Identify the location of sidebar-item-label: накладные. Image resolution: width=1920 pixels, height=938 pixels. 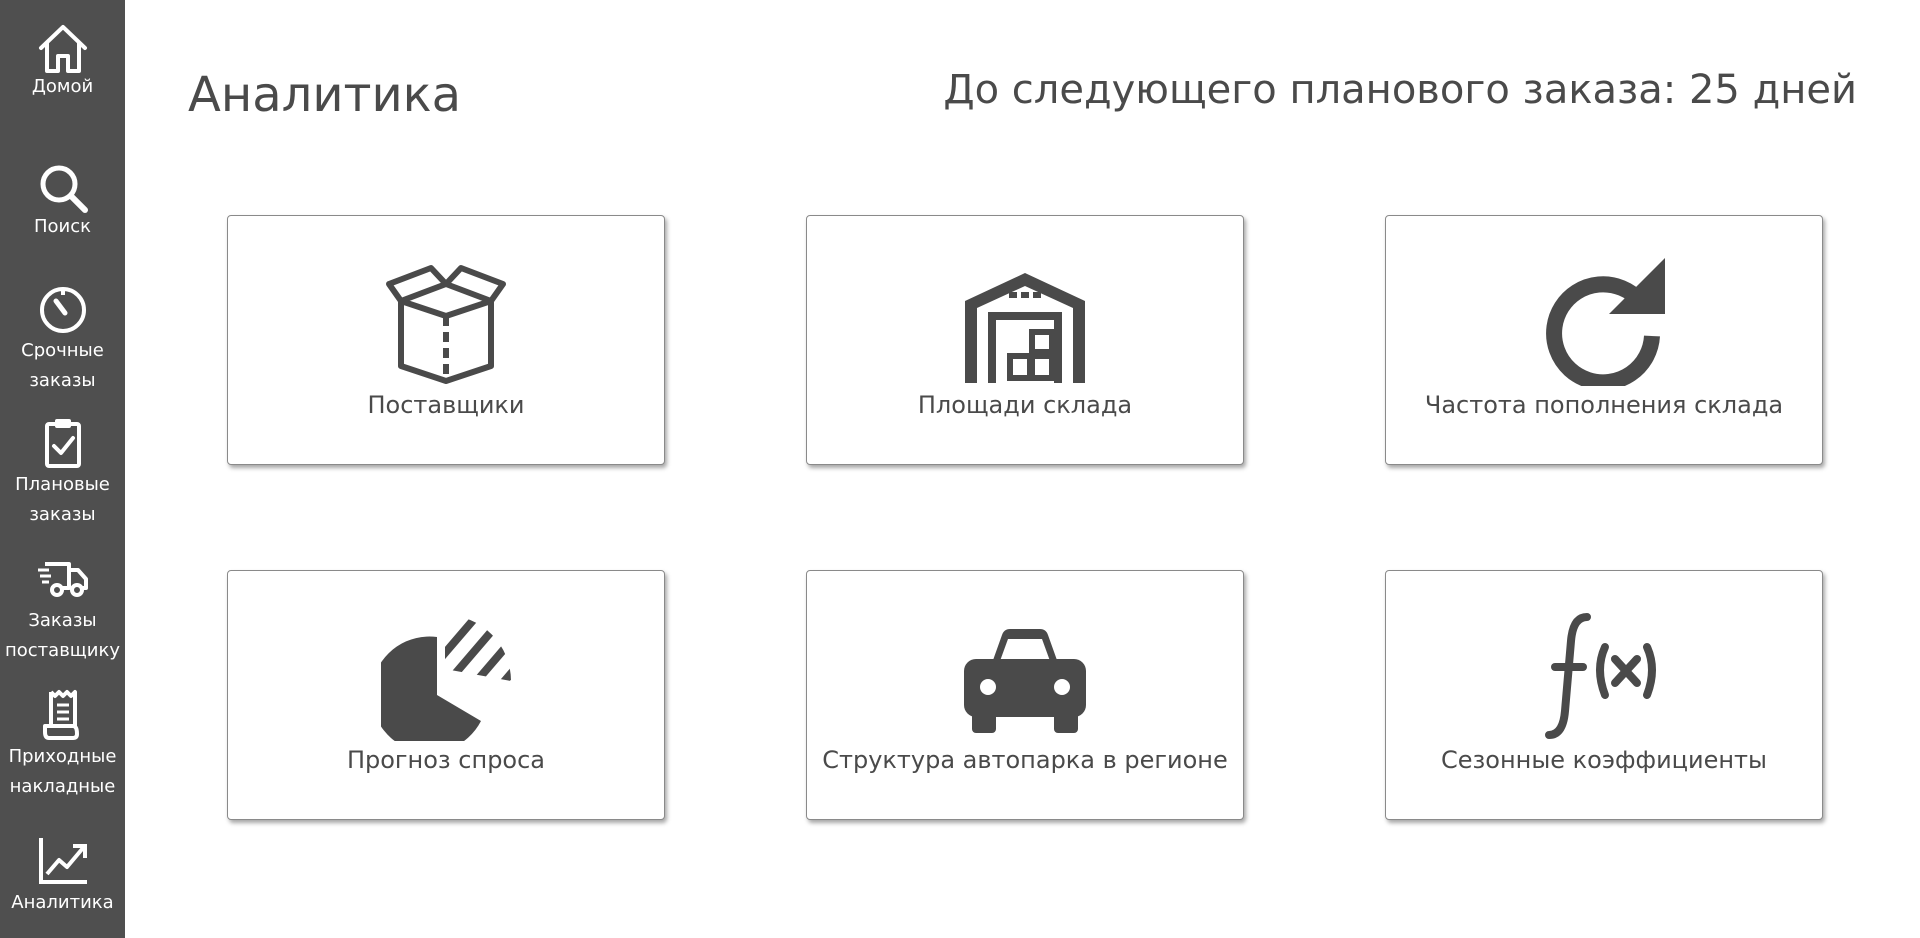
(62, 786).